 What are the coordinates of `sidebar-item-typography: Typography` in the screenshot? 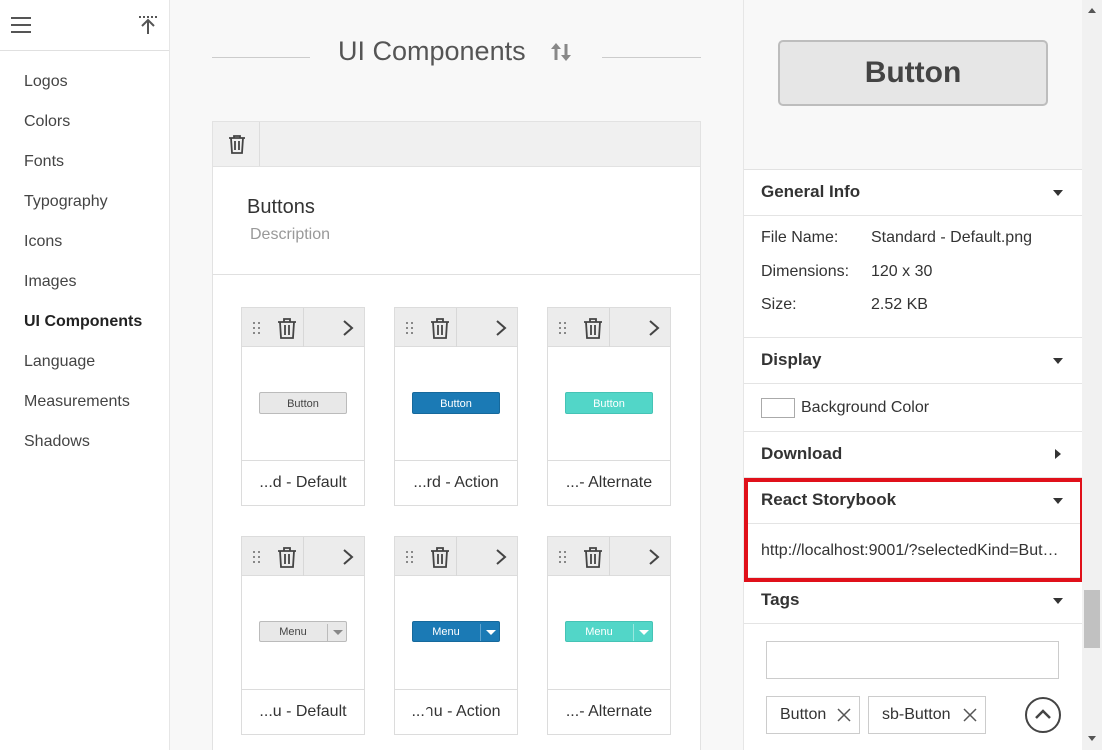 It's located at (84, 202).